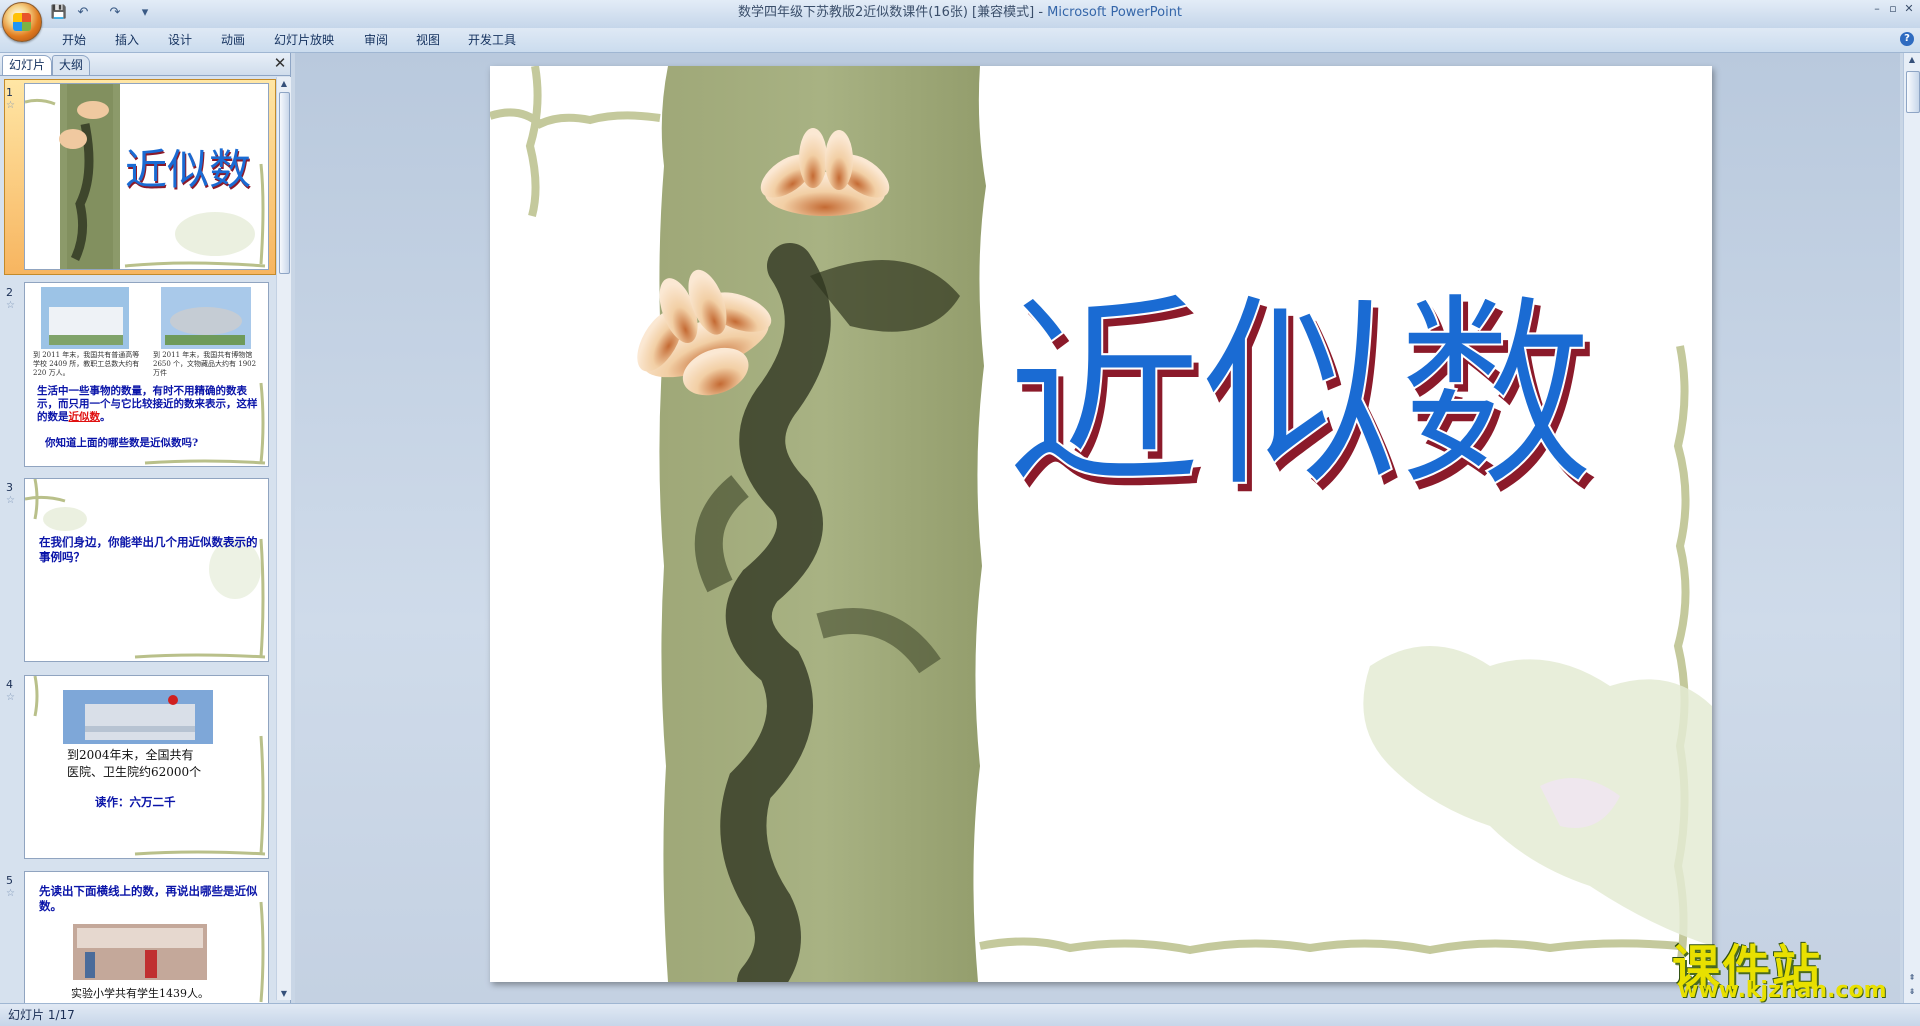 Image resolution: width=1920 pixels, height=1026 pixels. I want to click on office-logo-icon, so click(22, 22).